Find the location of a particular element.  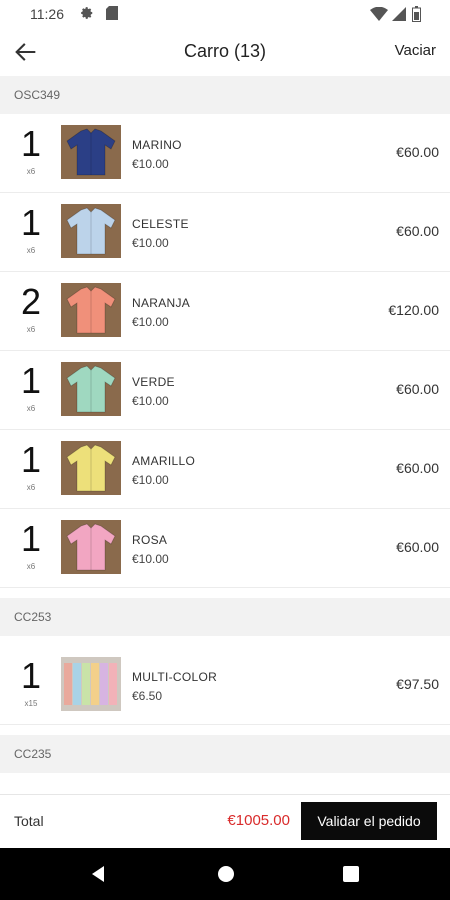

item-line-total: €120.00 is located at coordinates (413, 310).